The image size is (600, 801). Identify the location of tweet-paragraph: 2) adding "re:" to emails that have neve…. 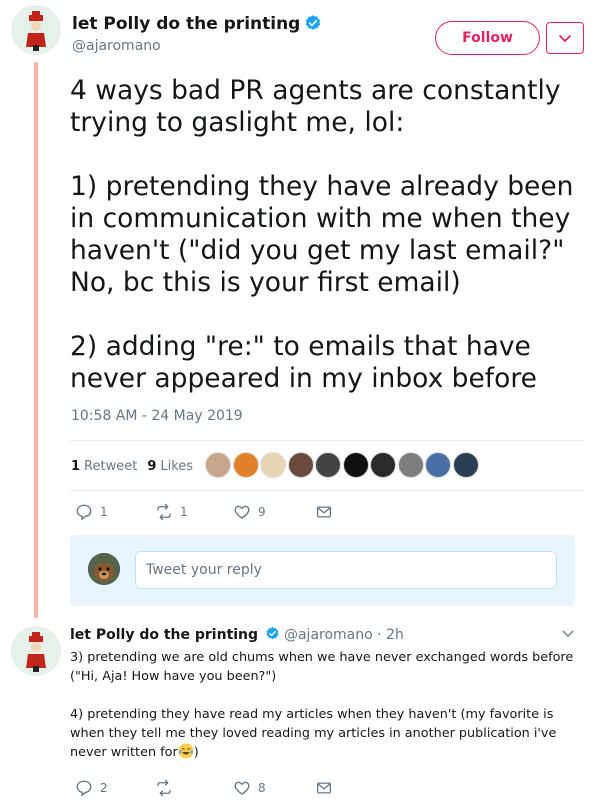
(303, 362).